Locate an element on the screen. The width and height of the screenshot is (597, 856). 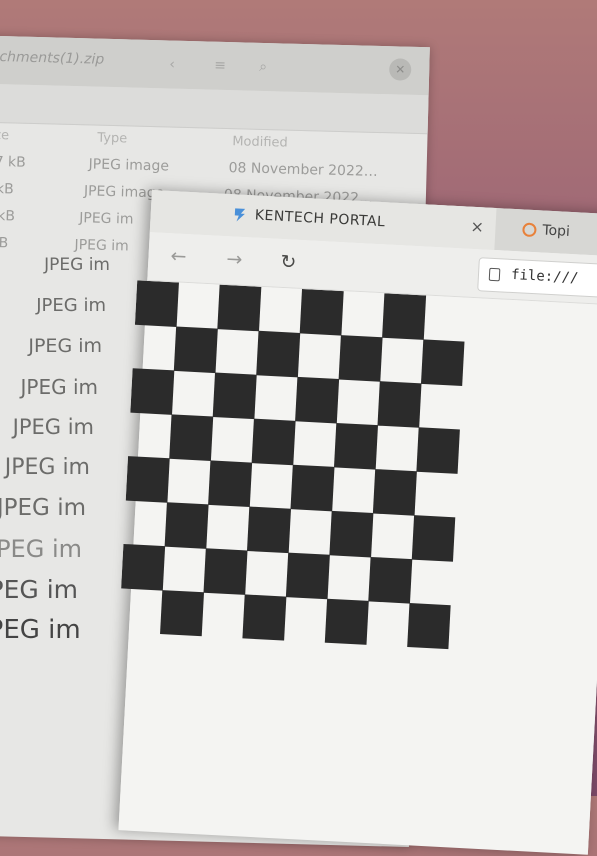
url-bar: file:/// is located at coordinates (537, 278).